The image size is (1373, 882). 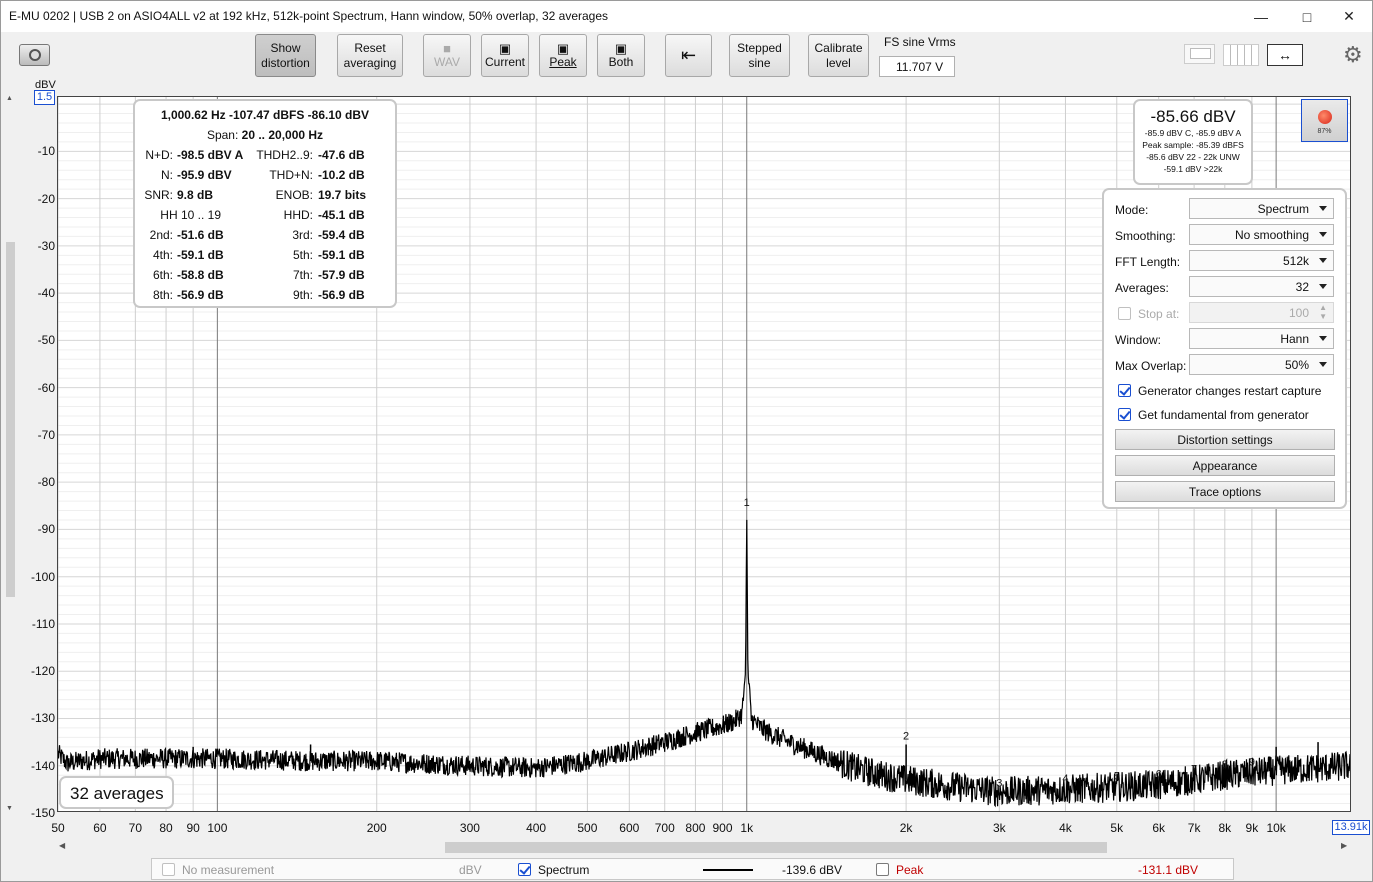 What do you see at coordinates (1199, 54) in the screenshot?
I see `single-pane-icon` at bounding box center [1199, 54].